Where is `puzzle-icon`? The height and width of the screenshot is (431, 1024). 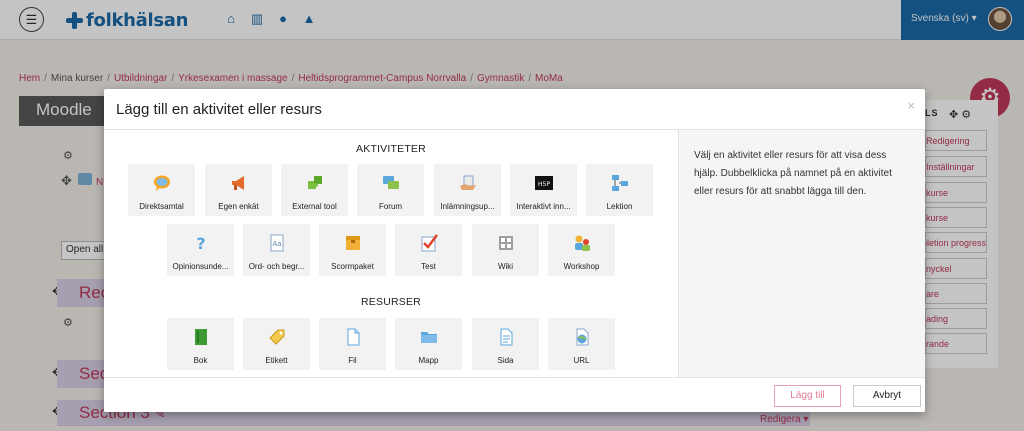 puzzle-icon is located at coordinates (315, 182).